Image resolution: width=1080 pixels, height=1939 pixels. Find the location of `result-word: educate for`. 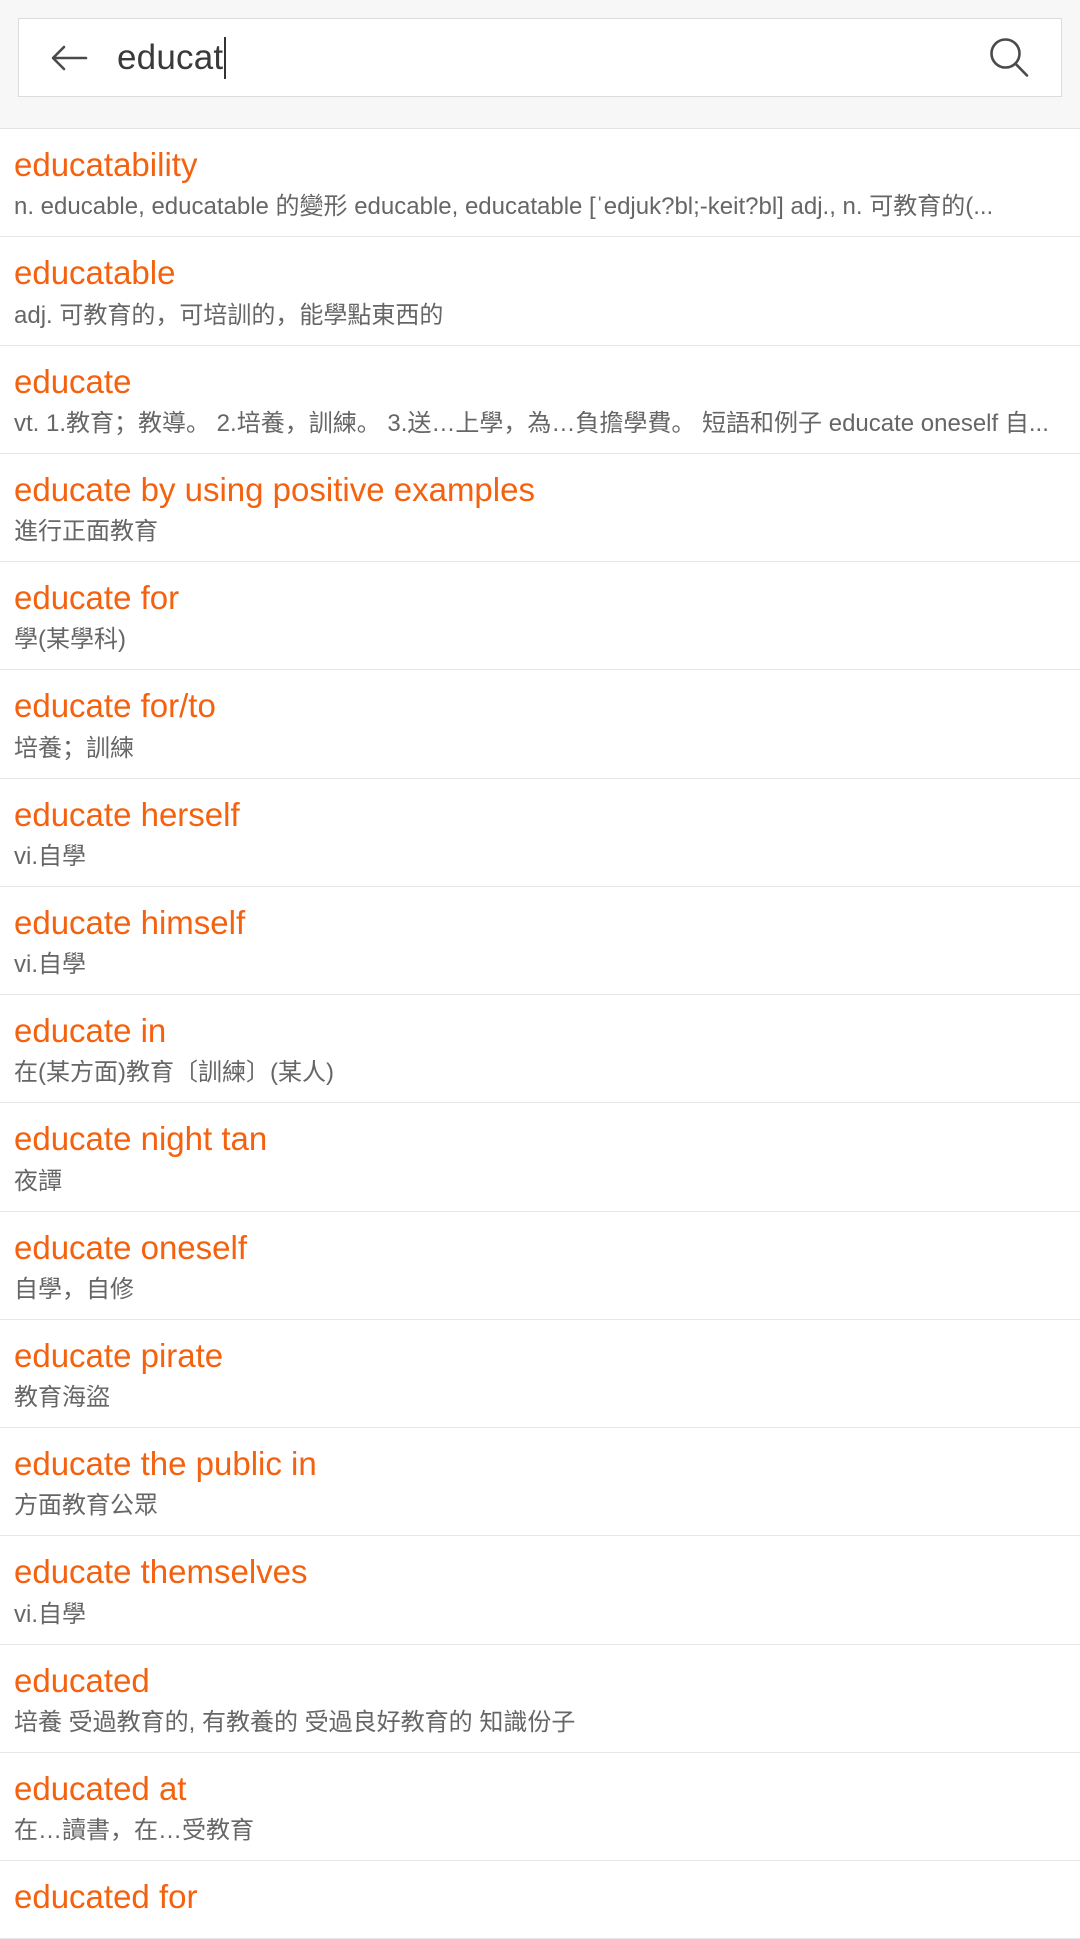

result-word: educate for is located at coordinates (97, 597).